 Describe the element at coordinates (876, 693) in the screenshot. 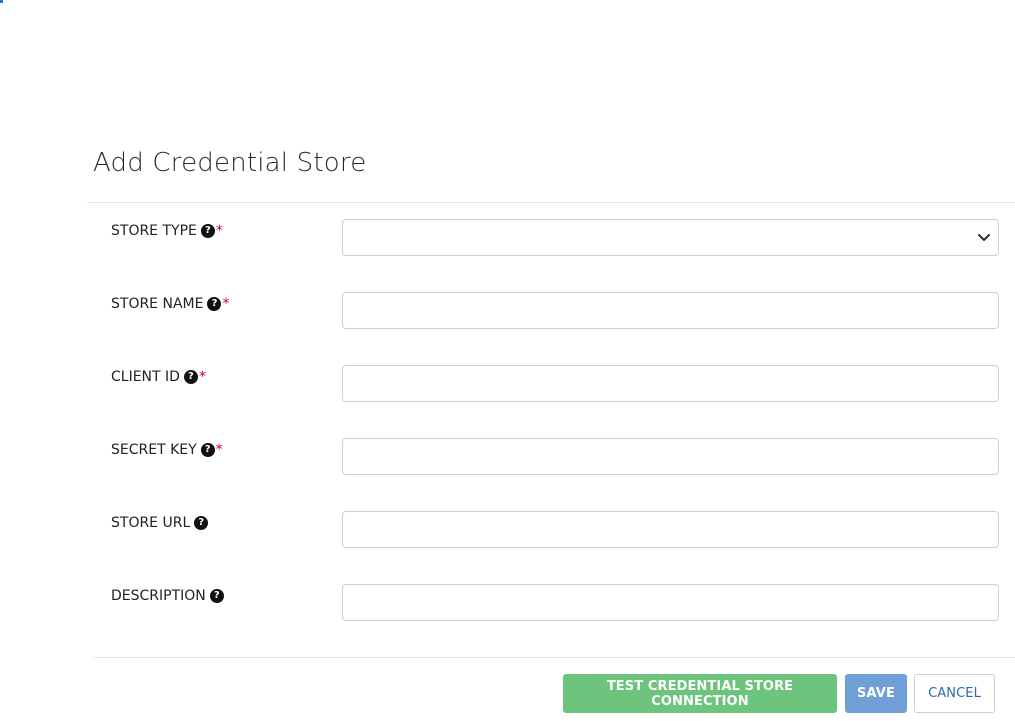

I see `save-button: SAVE` at that location.